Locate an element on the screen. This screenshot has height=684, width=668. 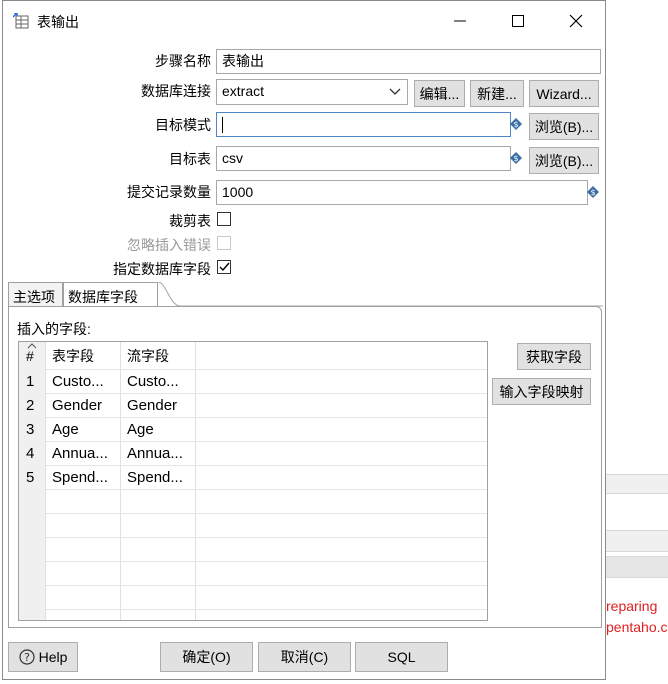
column-header-number: # is located at coordinates (32, 356).